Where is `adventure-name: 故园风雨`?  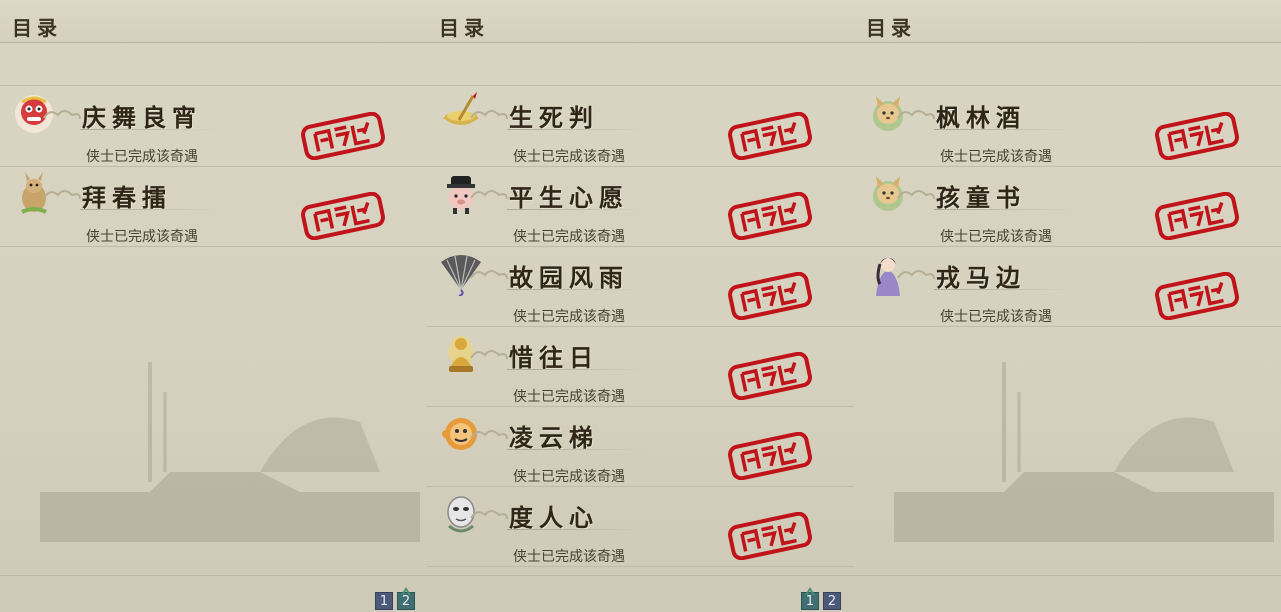 adventure-name: 故园风雨 is located at coordinates (569, 277).